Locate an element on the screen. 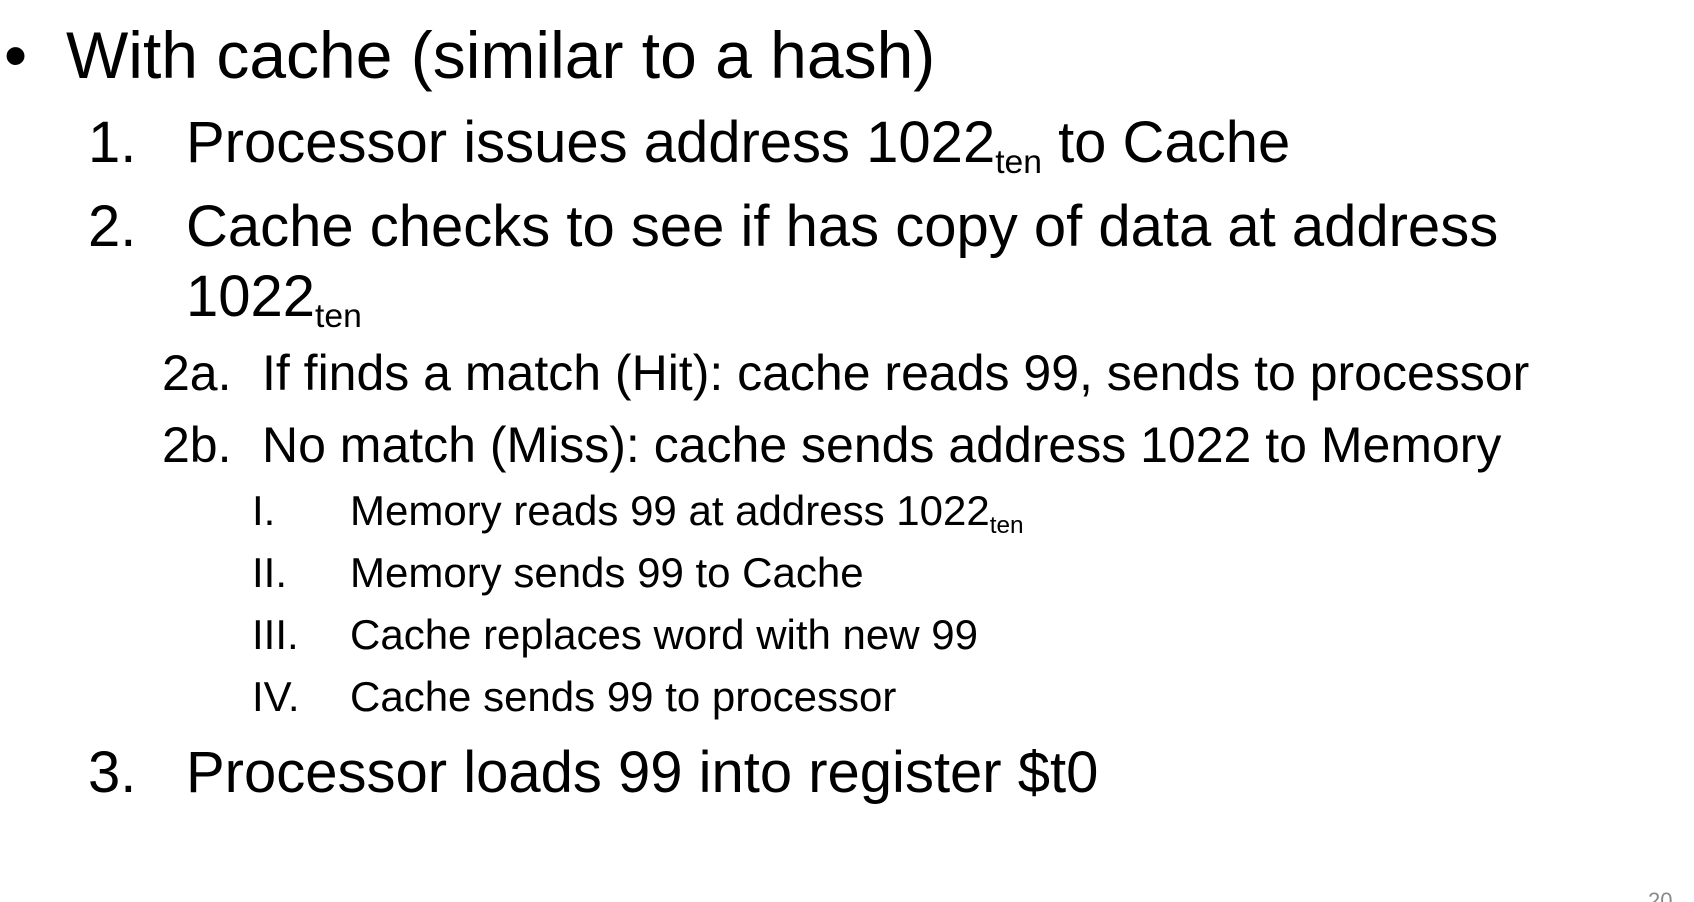 This screenshot has width=1694, height=902. miss-step-marker: IV. is located at coordinates (276, 696).